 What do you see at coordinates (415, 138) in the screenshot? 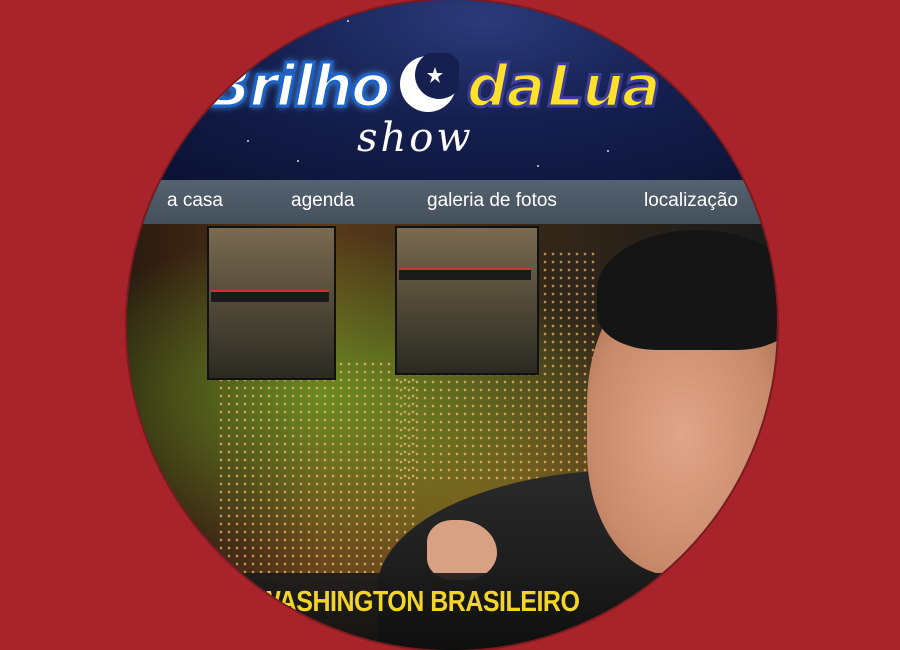
I see `logo-subtitle: show` at bounding box center [415, 138].